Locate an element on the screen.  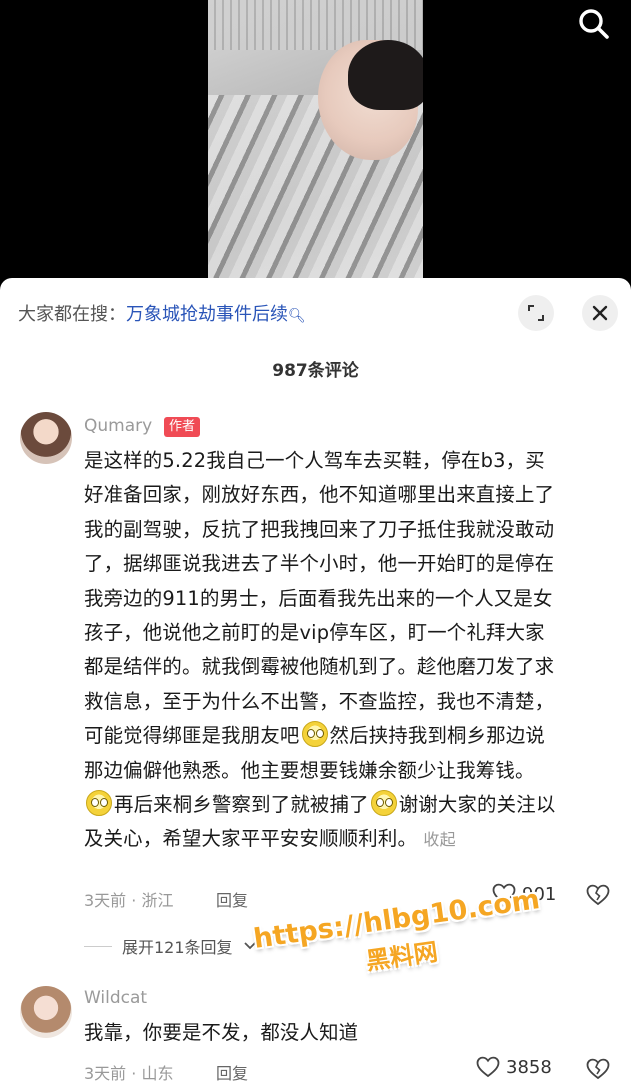
divider-line is located at coordinates (98, 946).